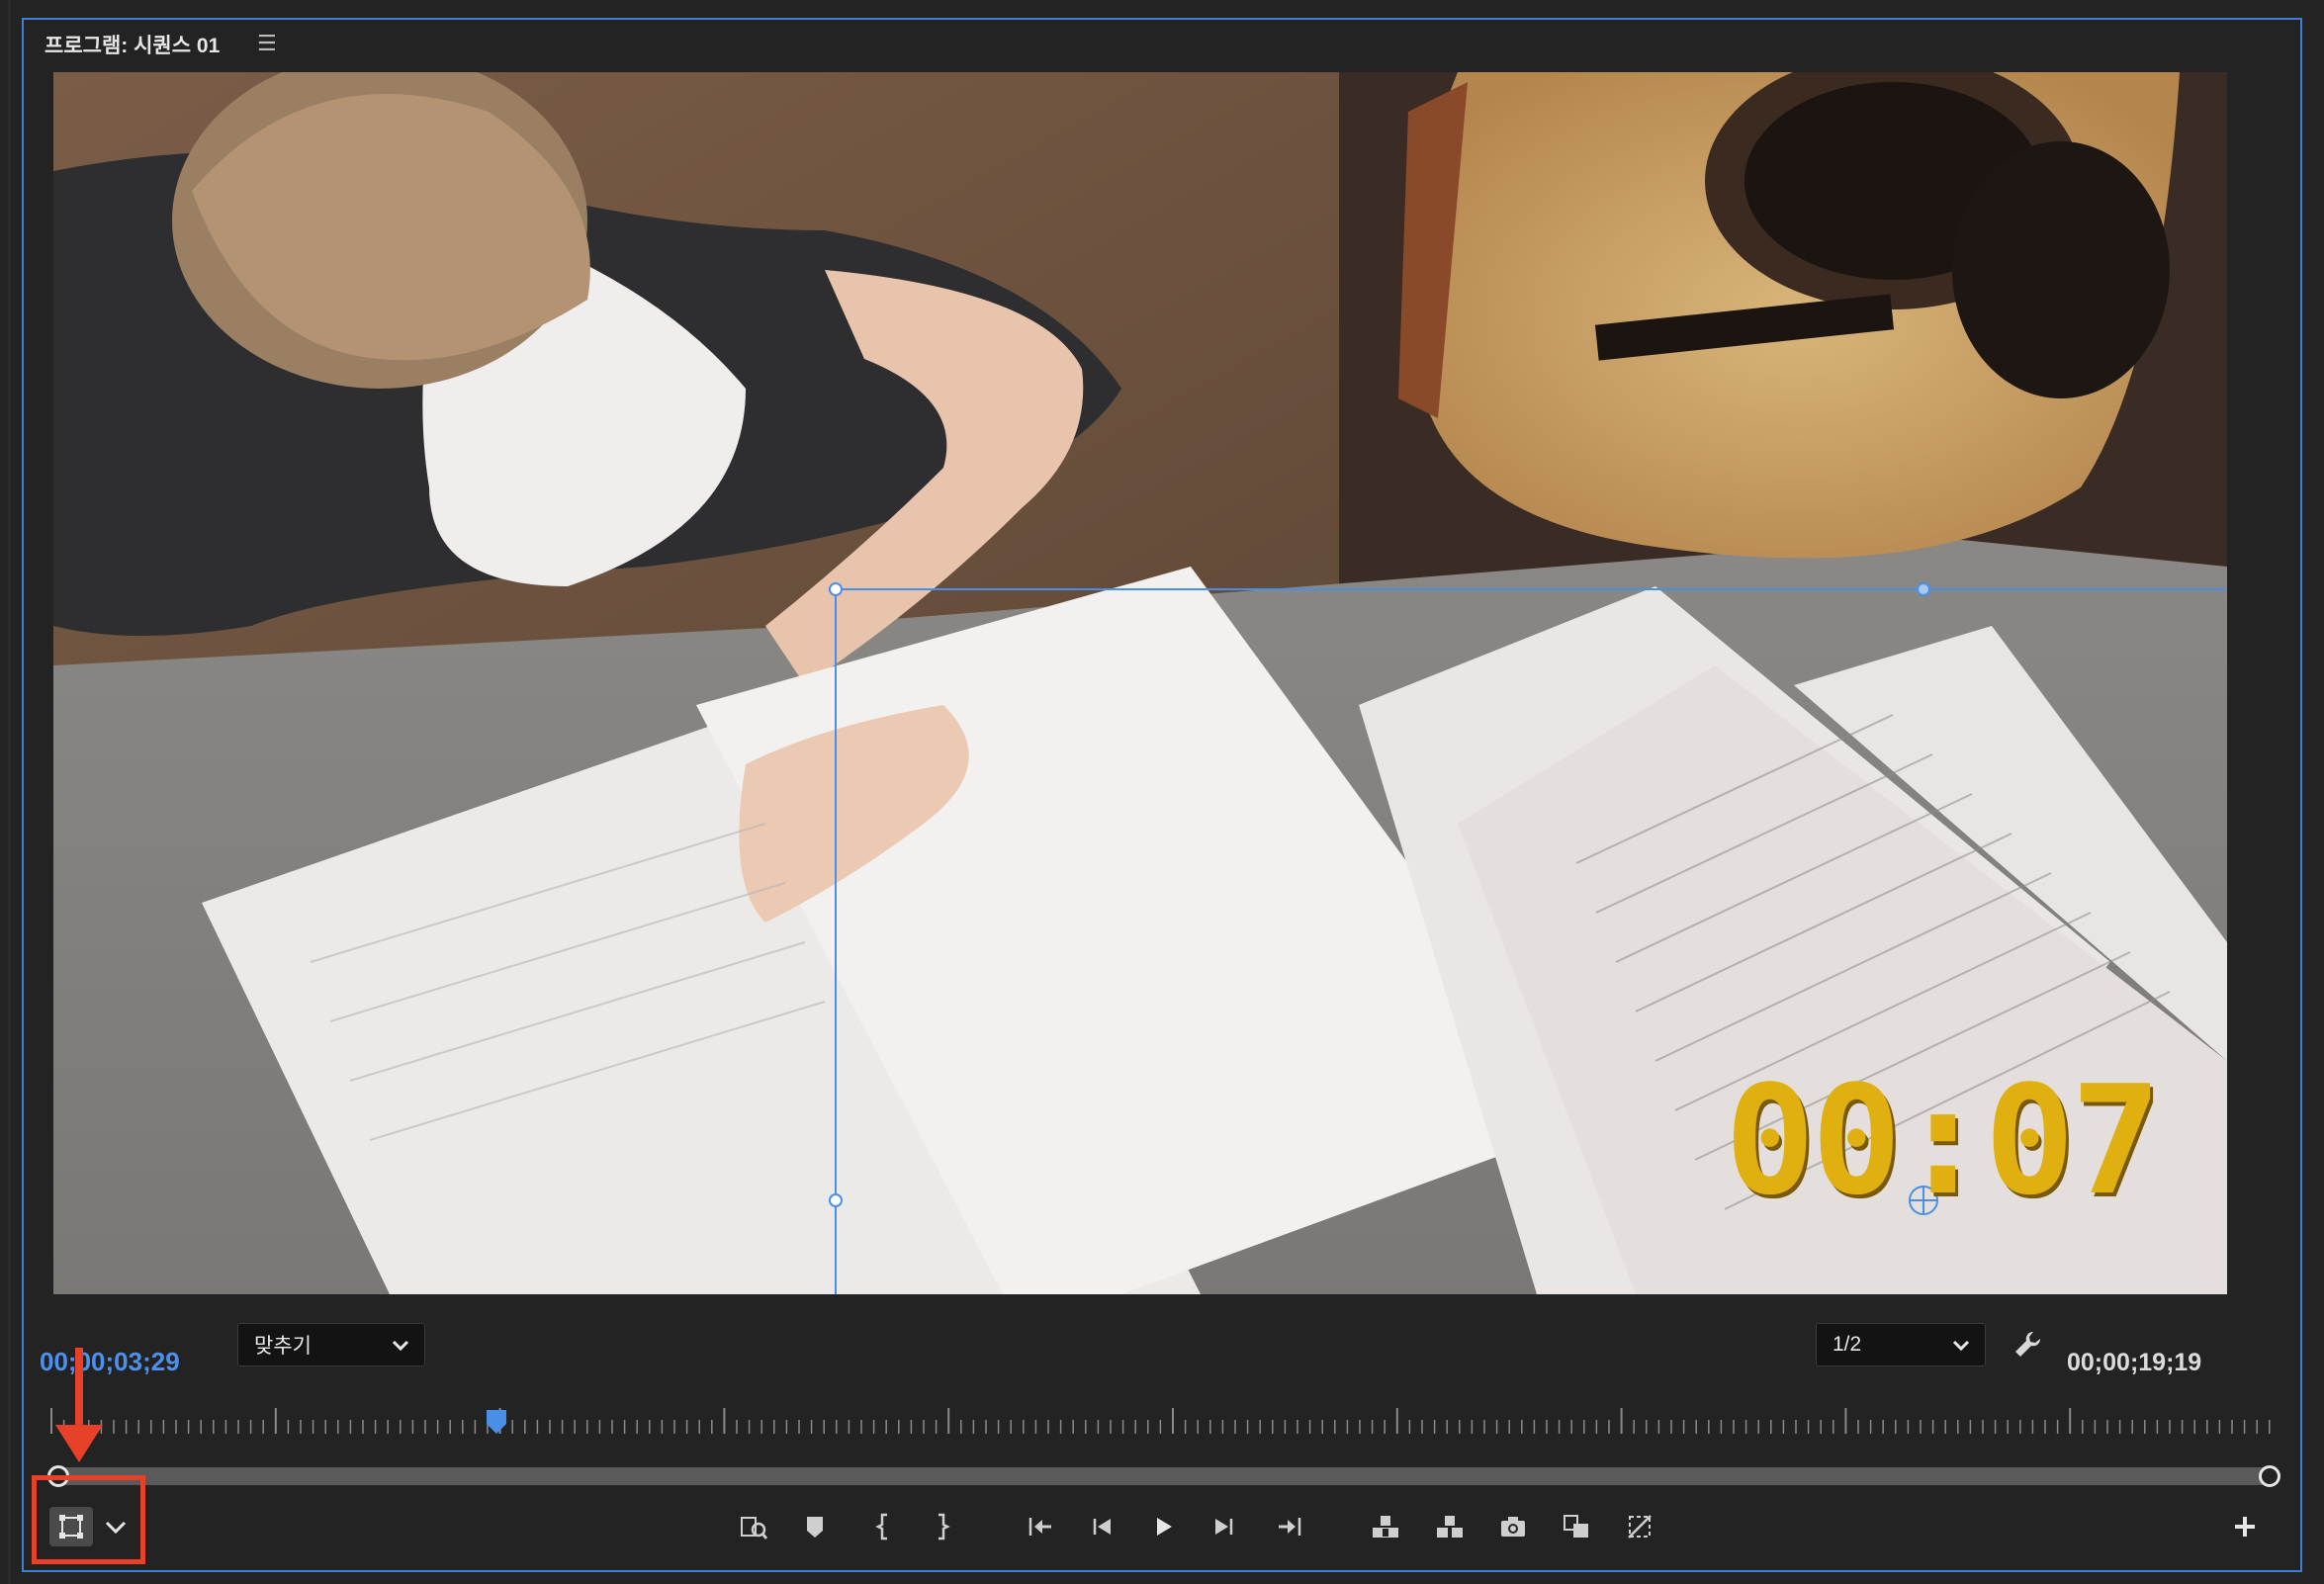 The image size is (2324, 1584). I want to click on wrench-settings-icon, so click(2027, 1345).